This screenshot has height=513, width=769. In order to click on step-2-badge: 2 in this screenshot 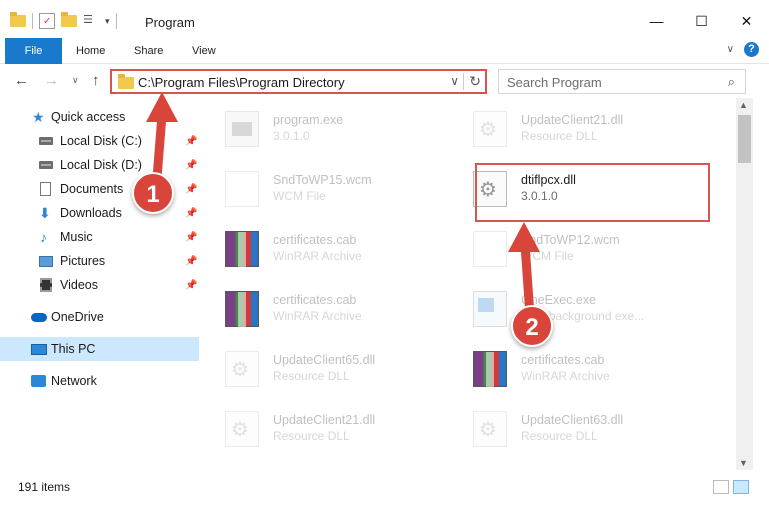, I will do `click(532, 326)`.